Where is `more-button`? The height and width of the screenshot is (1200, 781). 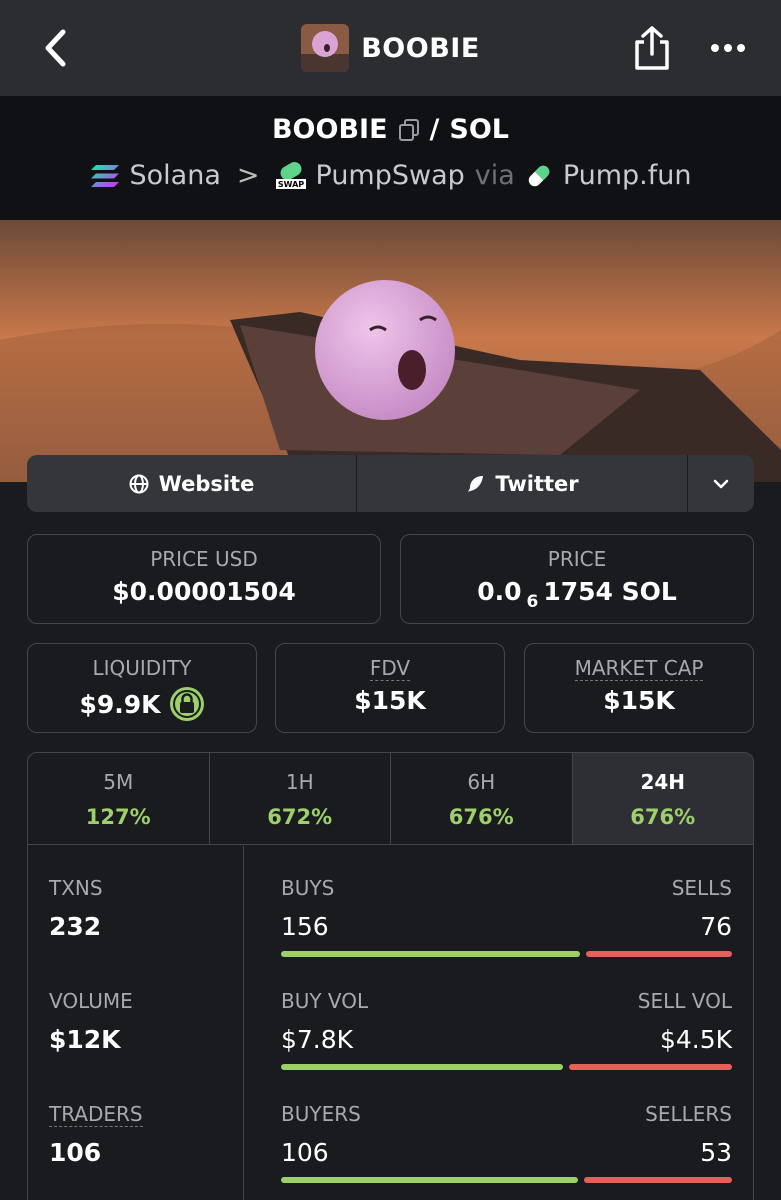 more-button is located at coordinates (728, 48).